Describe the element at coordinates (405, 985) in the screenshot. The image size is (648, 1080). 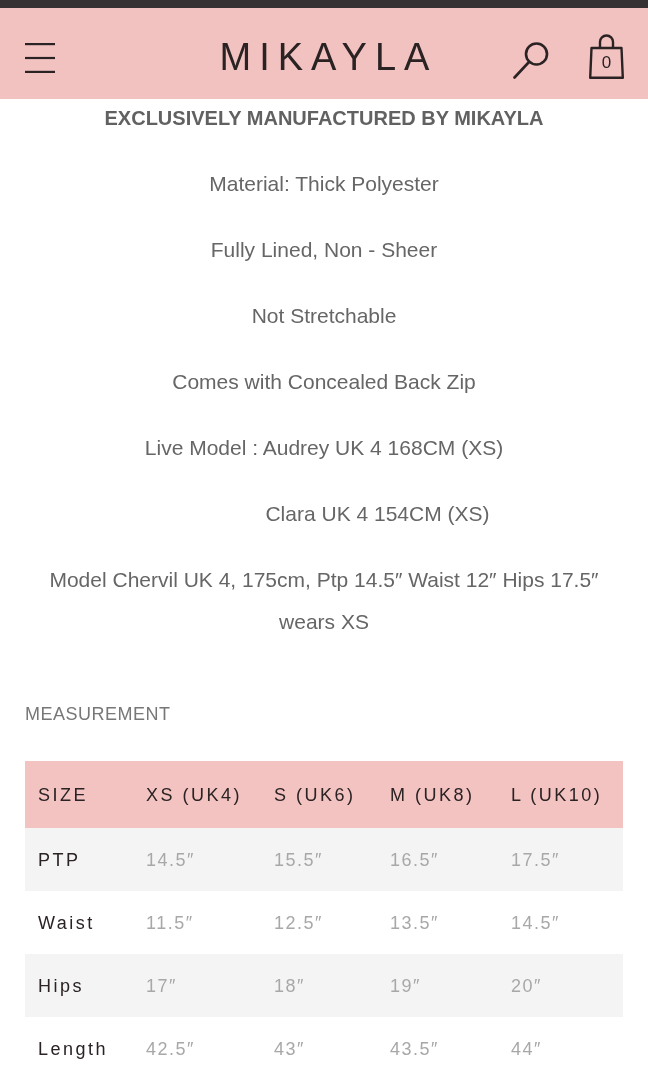
I see `table-cell-text: 19″` at that location.